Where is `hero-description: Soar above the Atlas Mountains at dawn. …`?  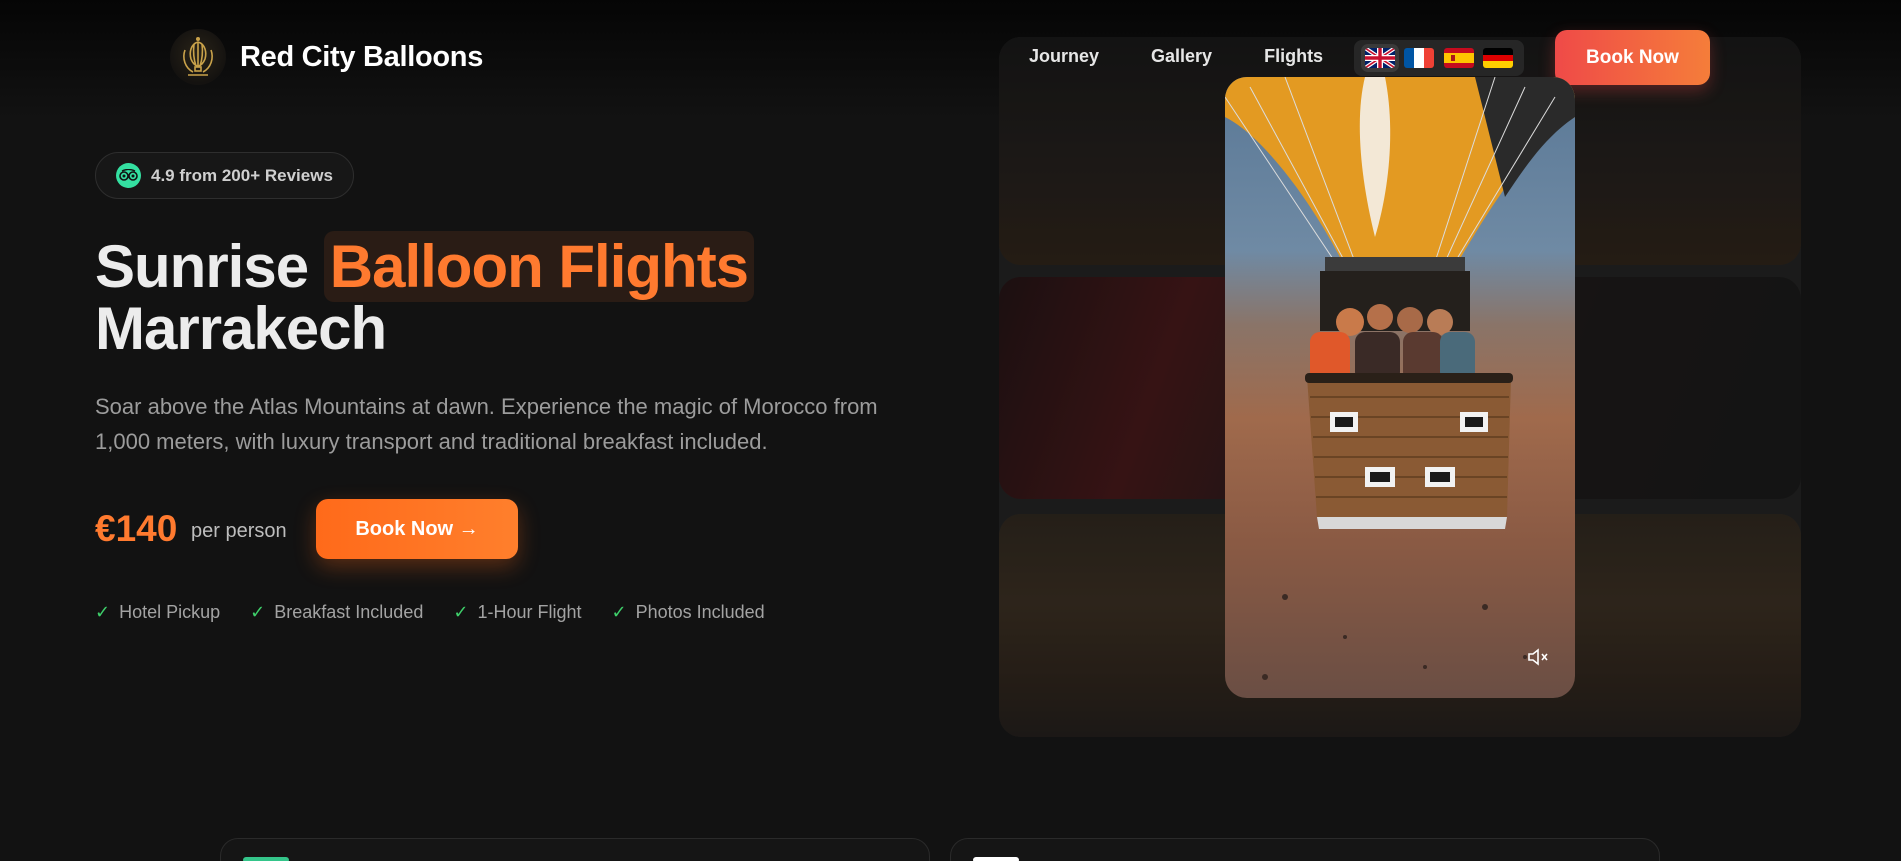
hero-description: Soar above the Atlas Mountains at dawn. … is located at coordinates (486, 424).